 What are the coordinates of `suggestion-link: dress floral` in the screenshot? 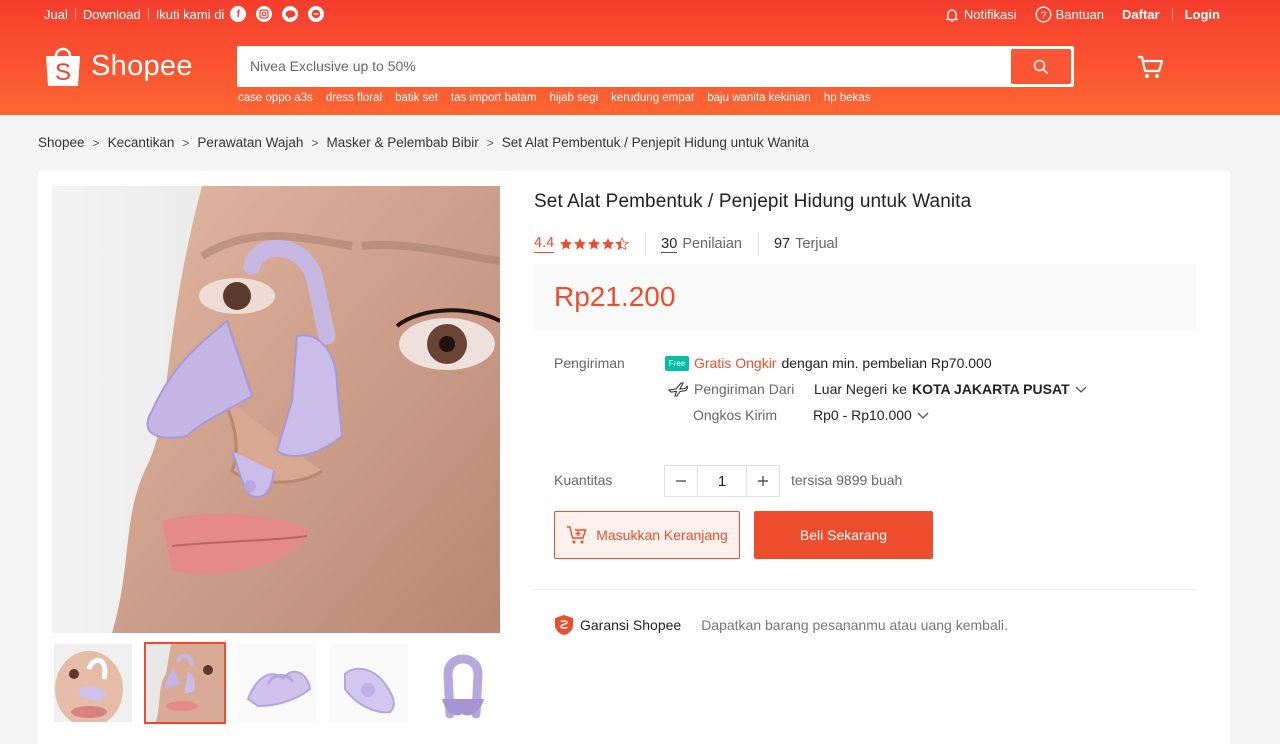 It's located at (354, 98).